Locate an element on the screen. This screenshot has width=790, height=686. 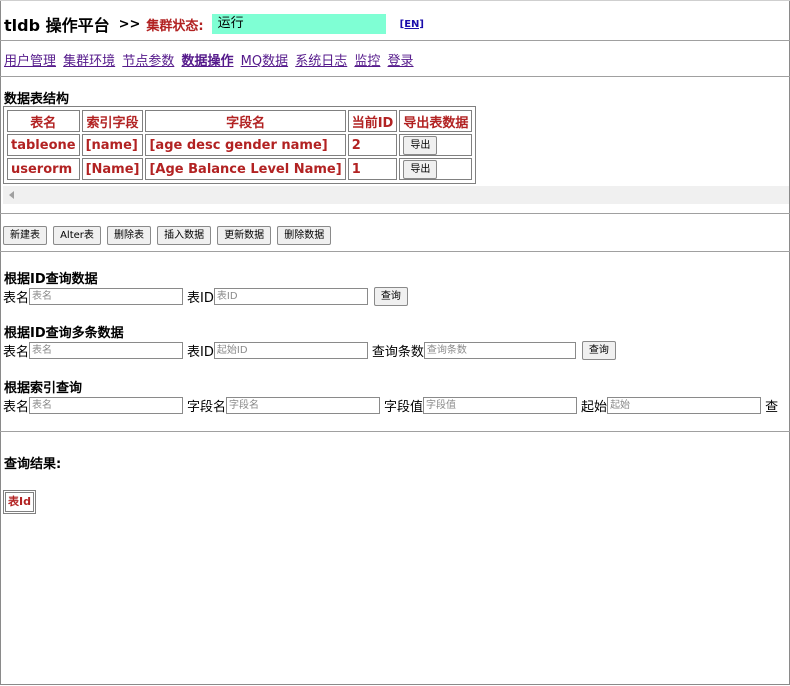
result-title: 查询结果: is located at coordinates (33, 464).